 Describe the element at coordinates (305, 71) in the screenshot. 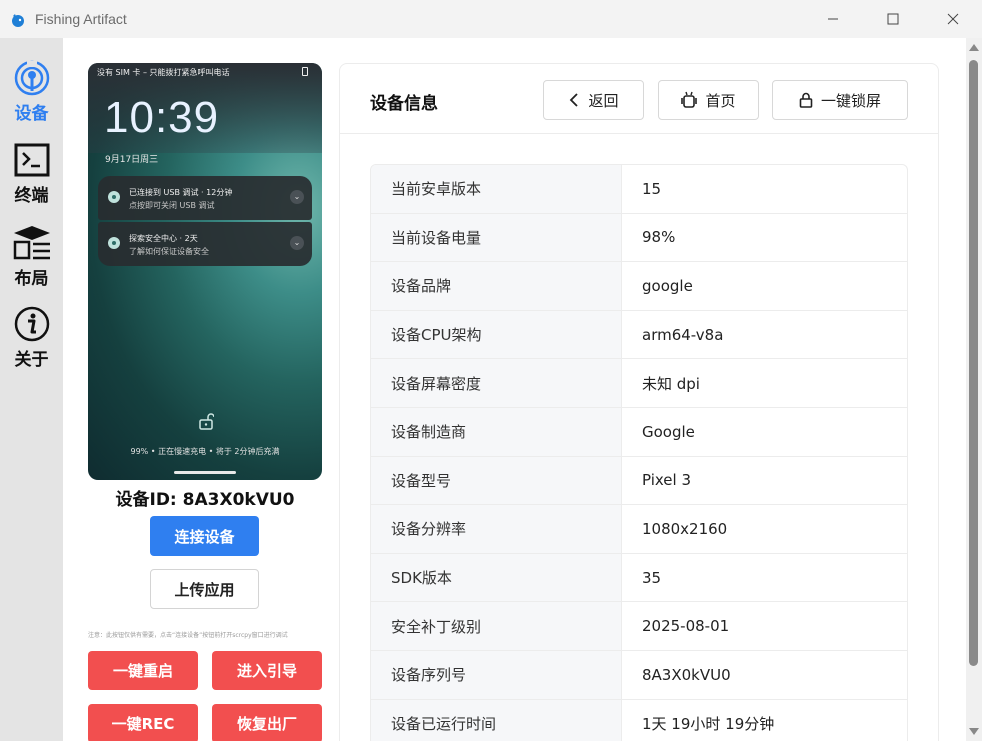

I see `battery-icon` at that location.